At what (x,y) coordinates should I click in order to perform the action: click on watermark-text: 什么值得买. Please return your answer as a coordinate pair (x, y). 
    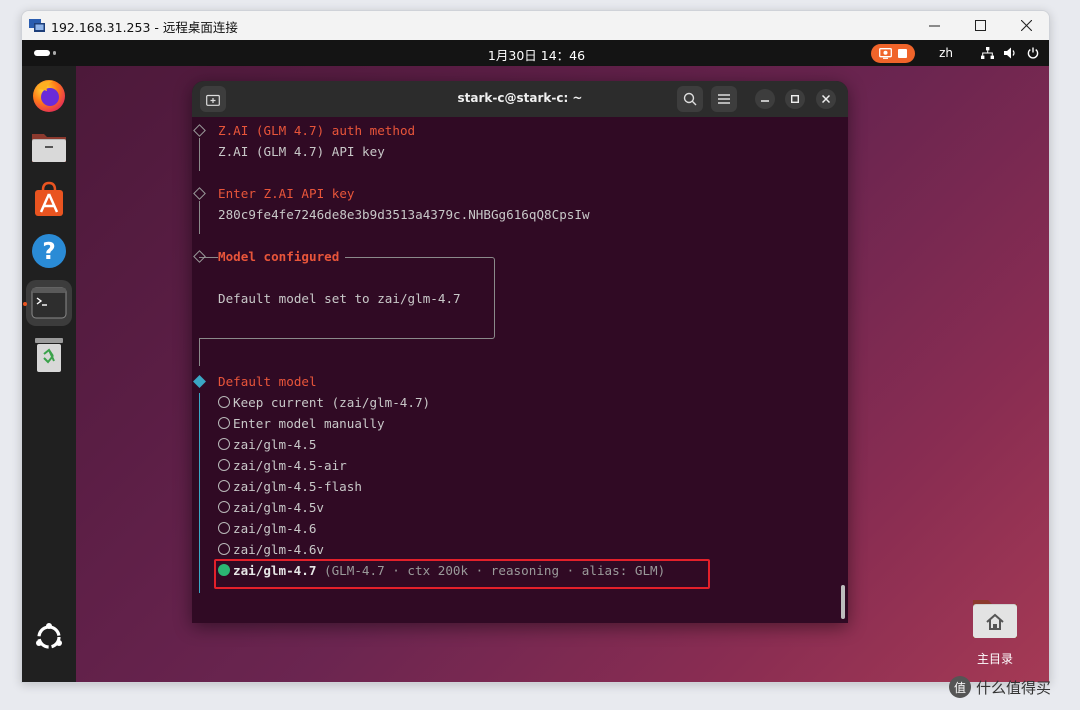
    Looking at the image, I should click on (1014, 687).